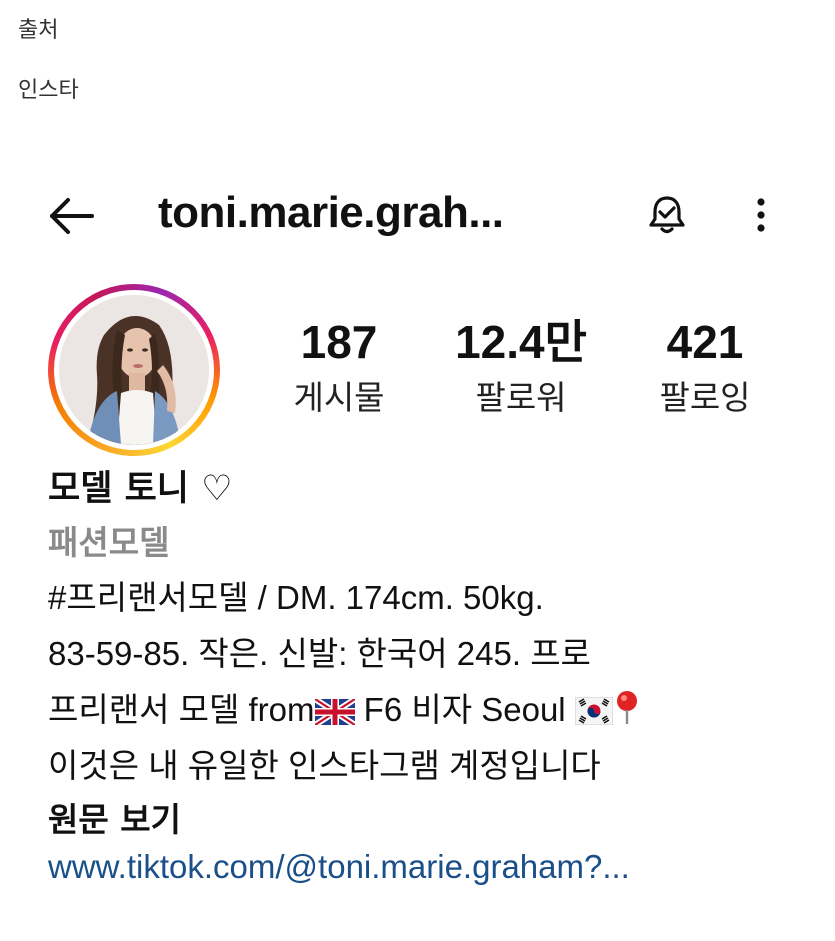 This screenshot has width=835, height=941. What do you see at coordinates (140, 489) in the screenshot?
I see `display-name: 모델 토니 ♡` at bounding box center [140, 489].